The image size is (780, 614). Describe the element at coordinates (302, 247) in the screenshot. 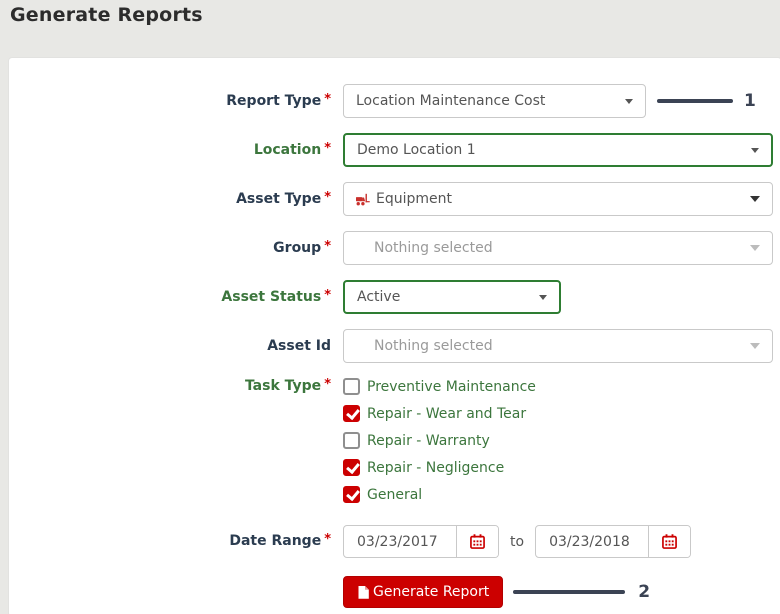

I see `group-label: Group *` at that location.